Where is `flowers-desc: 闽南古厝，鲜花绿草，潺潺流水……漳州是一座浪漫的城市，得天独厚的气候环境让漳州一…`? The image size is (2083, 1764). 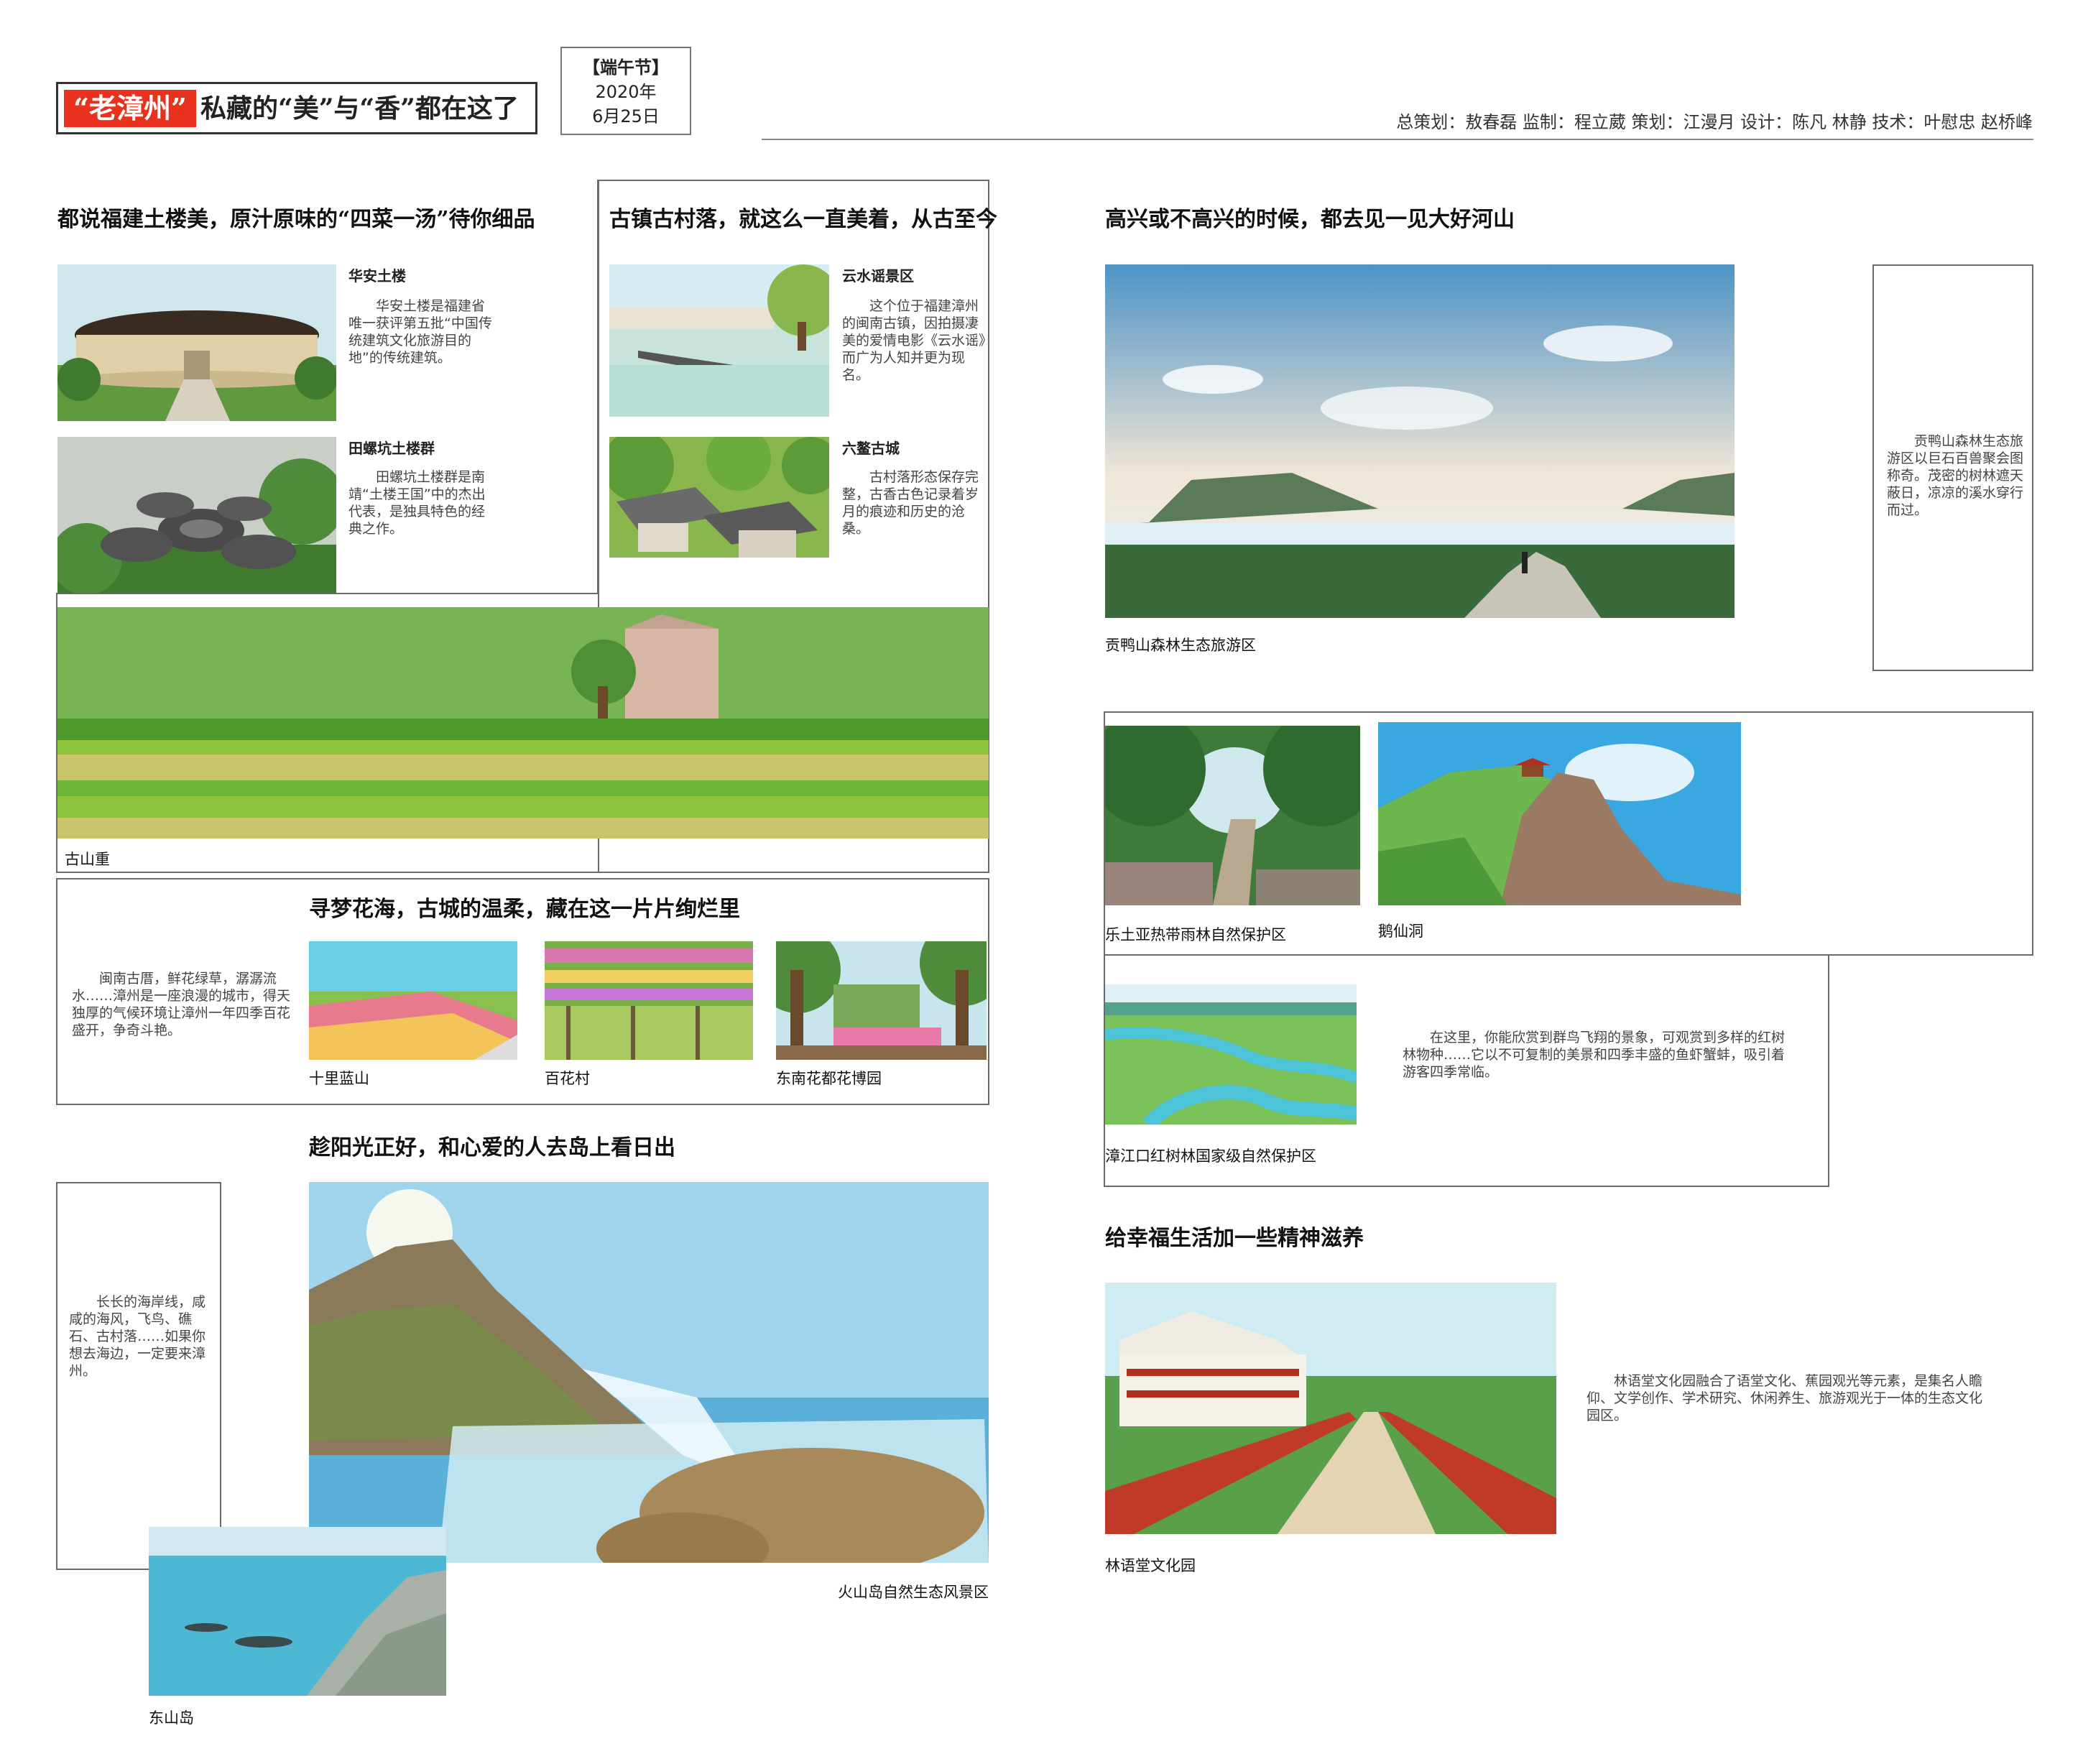
flowers-desc: 闽南古厝，鲜花绿草，潺潺流水……漳州是一座浪漫的城市，得天独厚的气候环境让漳州一… is located at coordinates (181, 1004).